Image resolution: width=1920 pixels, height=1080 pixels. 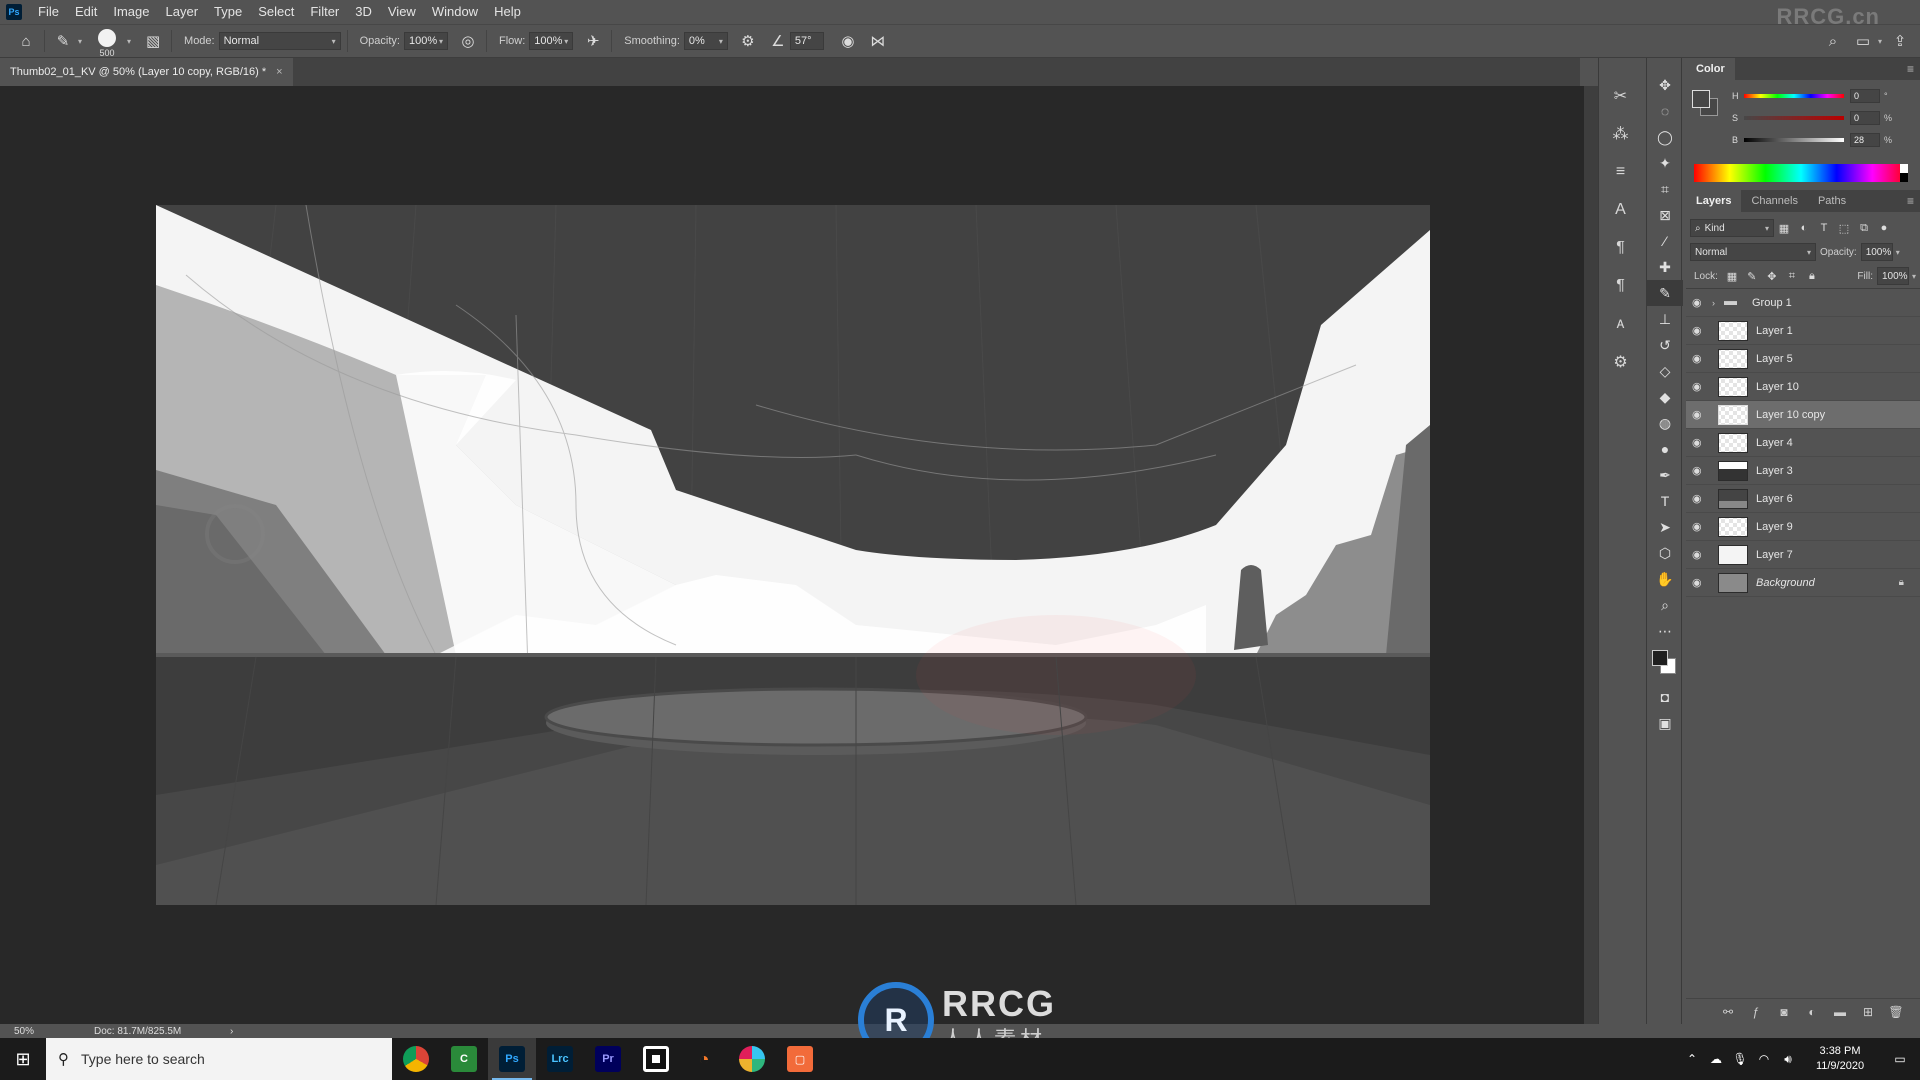 What do you see at coordinates (1665, 137) in the screenshot?
I see `lasso-tool-icon: ◯` at bounding box center [1665, 137].